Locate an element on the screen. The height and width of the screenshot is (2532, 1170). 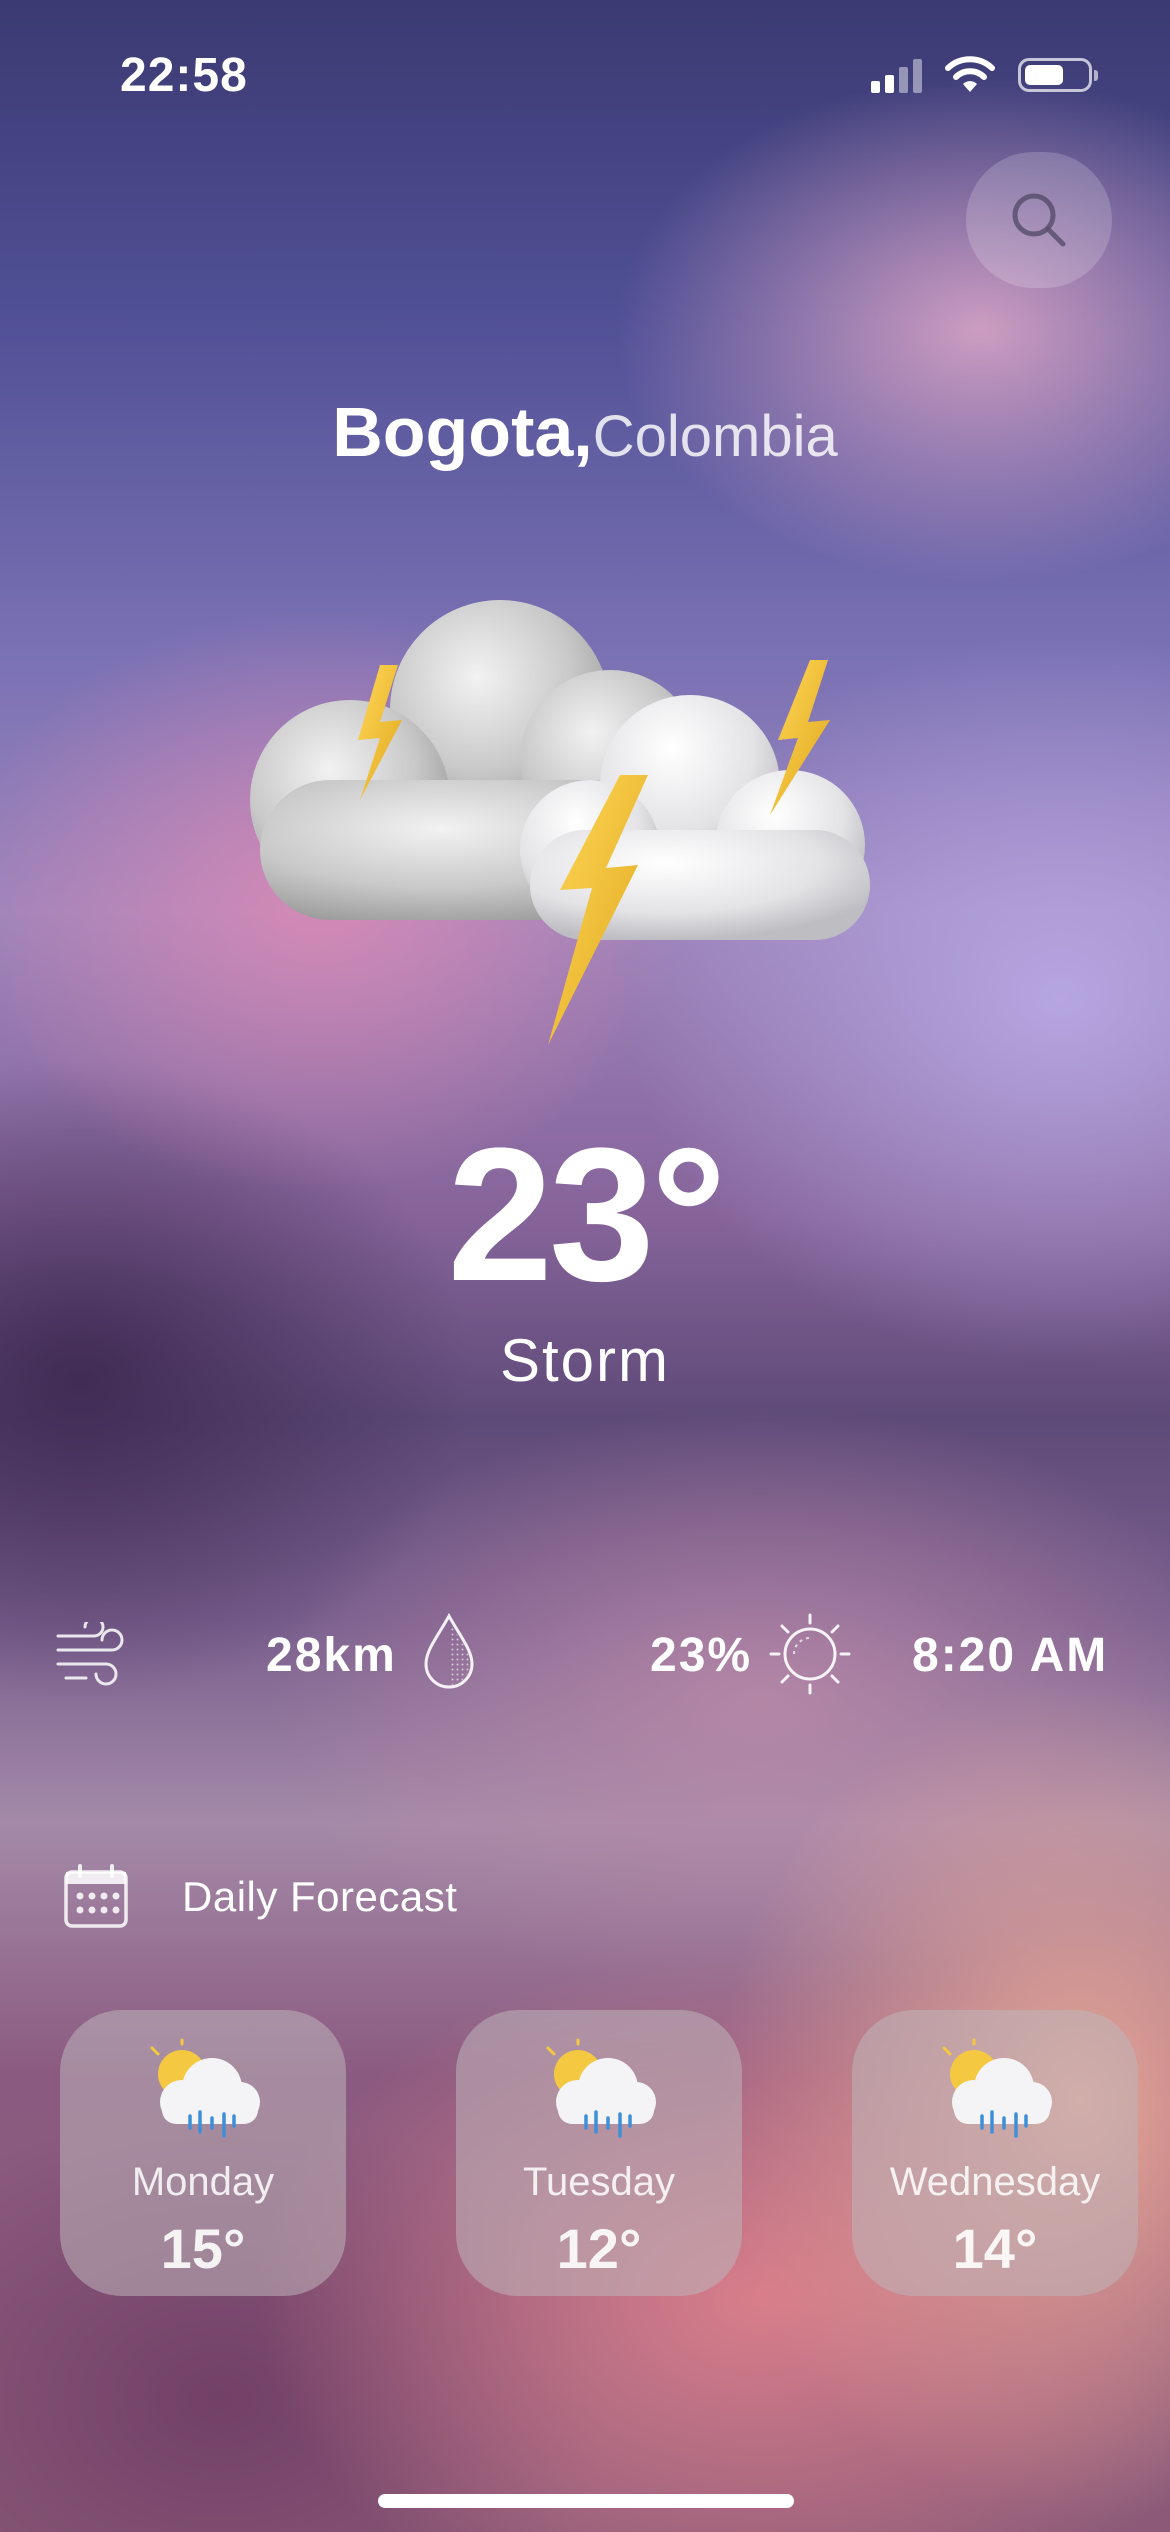
home-indicator is located at coordinates (586, 2501).